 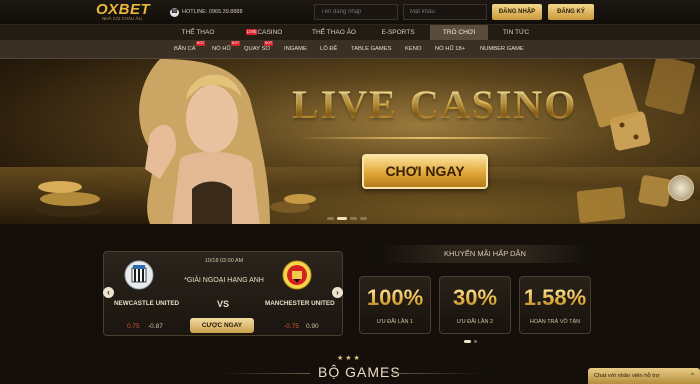 I want to click on promo-value: 100%, so click(x=395, y=298).